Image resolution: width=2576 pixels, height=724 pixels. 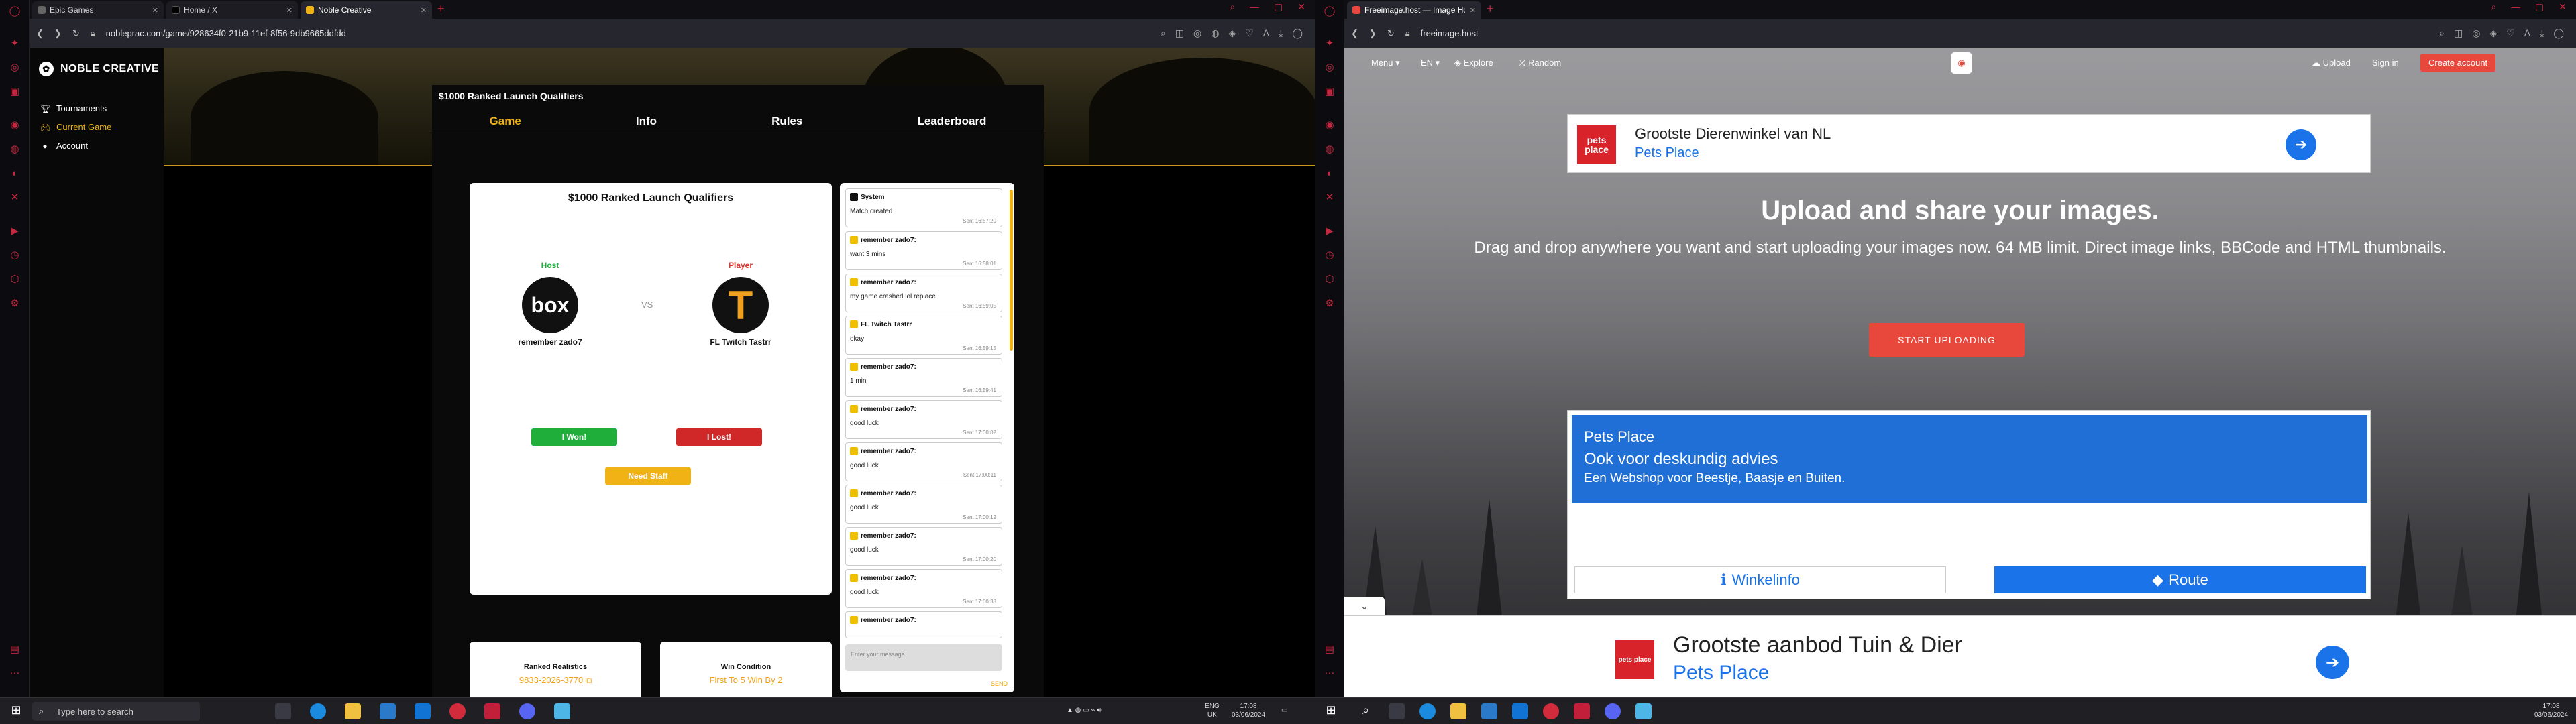 I want to click on nav-account: ● Account, so click(x=64, y=146).